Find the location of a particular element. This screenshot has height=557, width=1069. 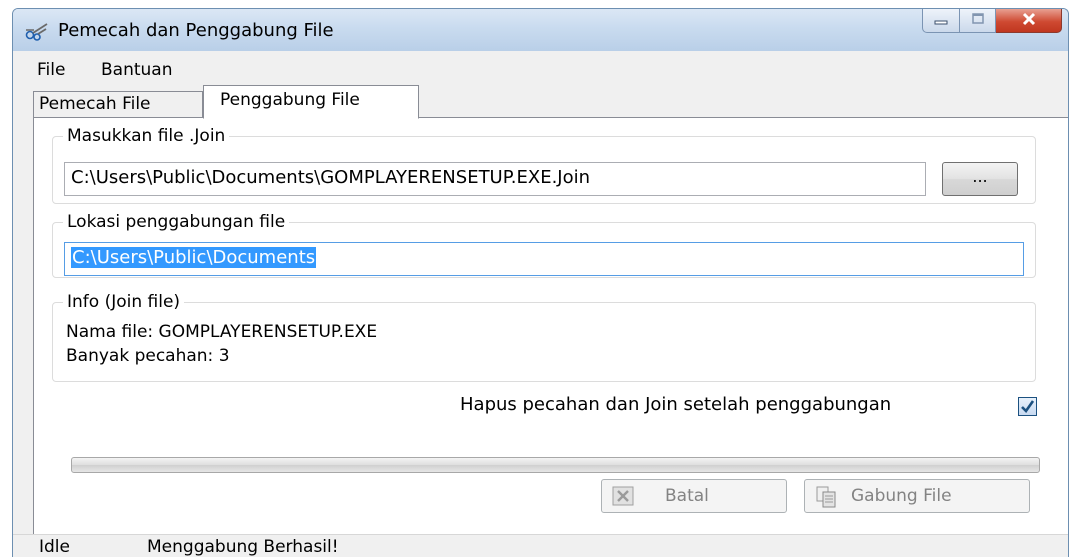

tab-penggabung-file: Penggabung File is located at coordinates (311, 102).